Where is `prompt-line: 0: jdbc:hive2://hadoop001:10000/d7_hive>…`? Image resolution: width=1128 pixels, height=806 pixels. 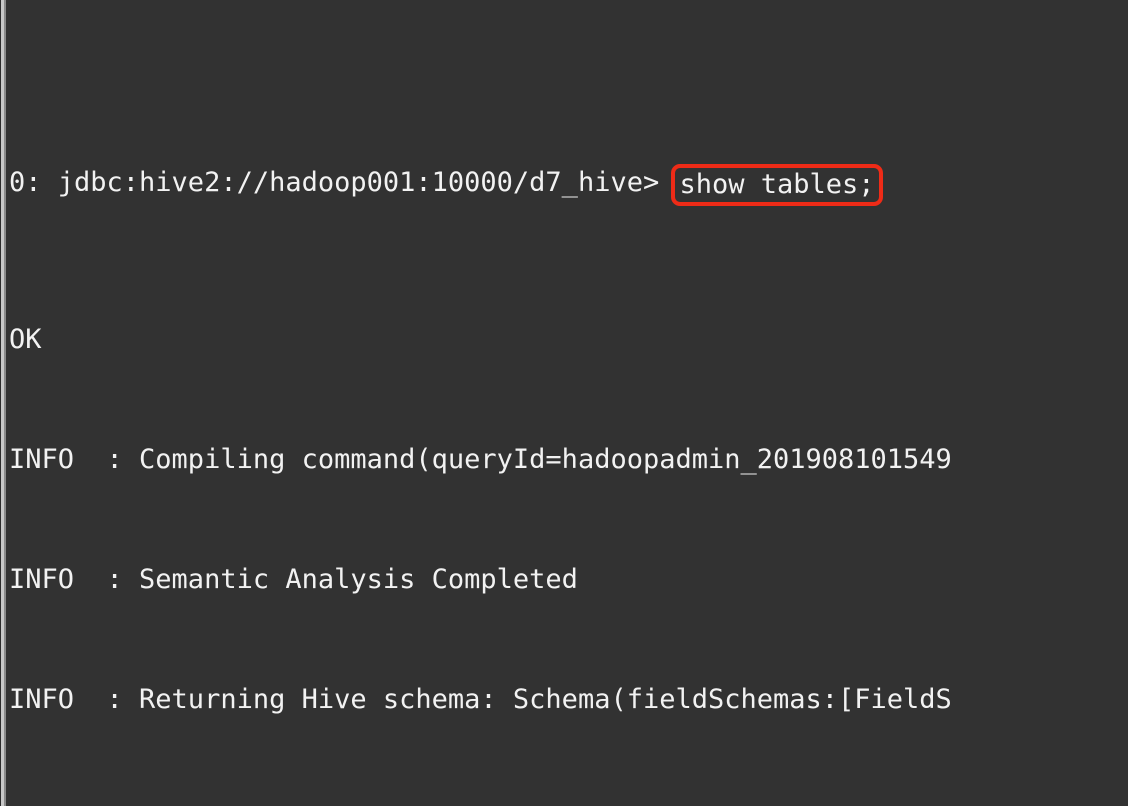 prompt-line: 0: jdbc:hive2://hadoop001:10000/d7_hive>… is located at coordinates (568, 183).